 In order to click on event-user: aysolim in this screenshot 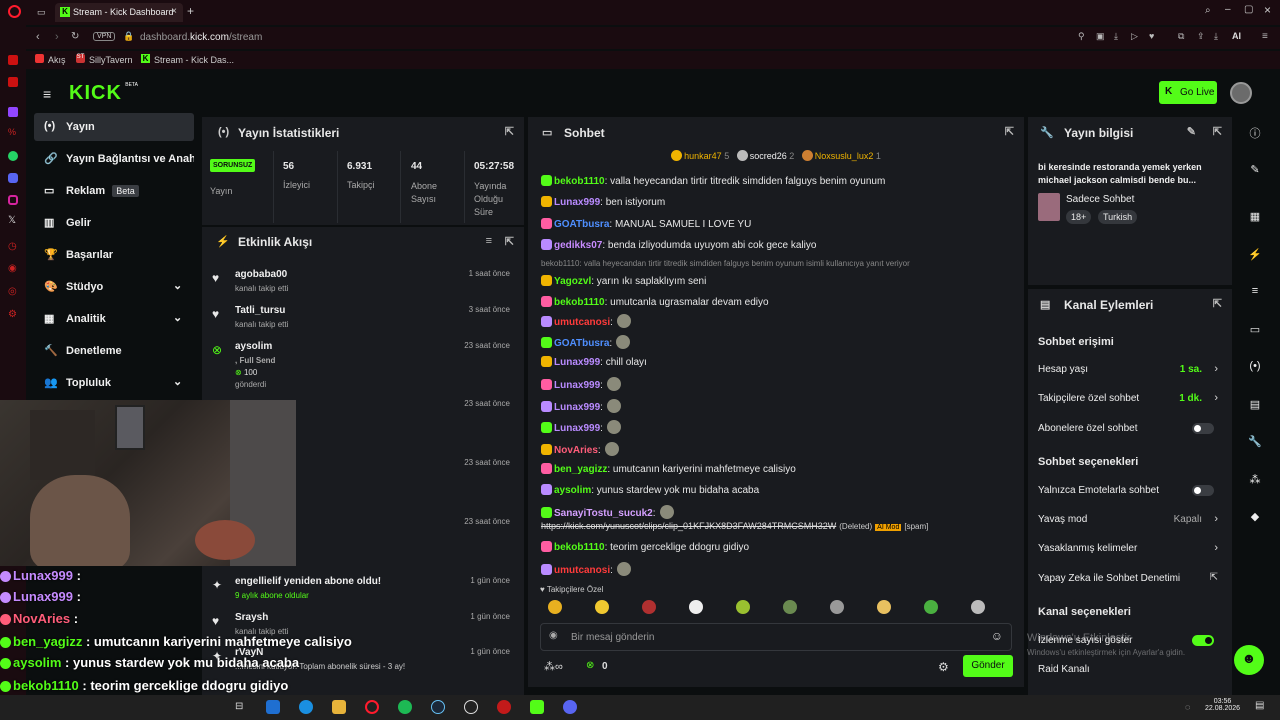, I will do `click(253, 346)`.